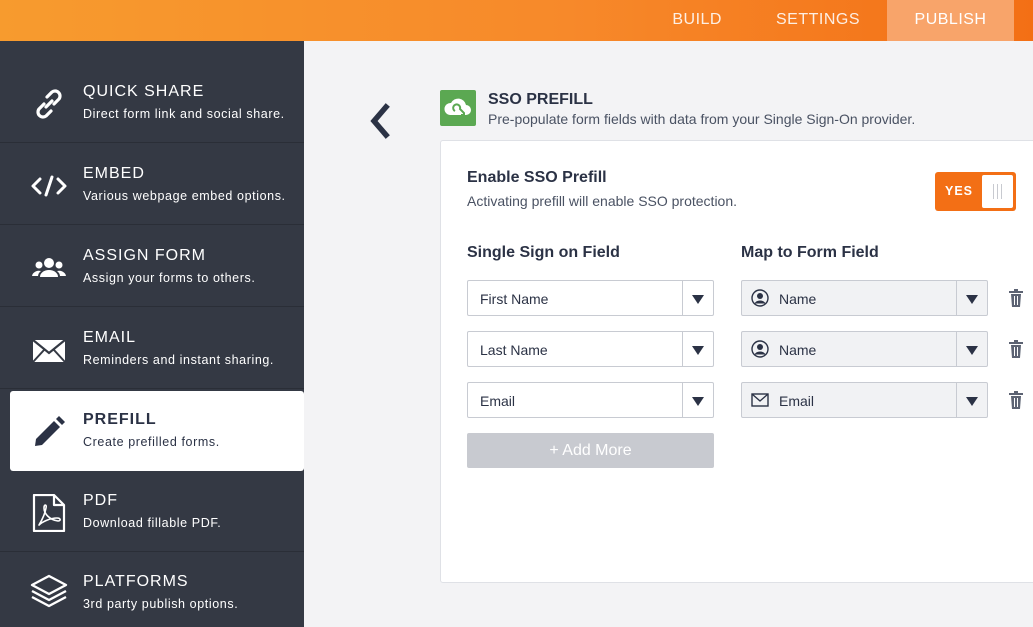  Describe the element at coordinates (514, 350) in the screenshot. I see `sso-field-value: Last Name` at that location.